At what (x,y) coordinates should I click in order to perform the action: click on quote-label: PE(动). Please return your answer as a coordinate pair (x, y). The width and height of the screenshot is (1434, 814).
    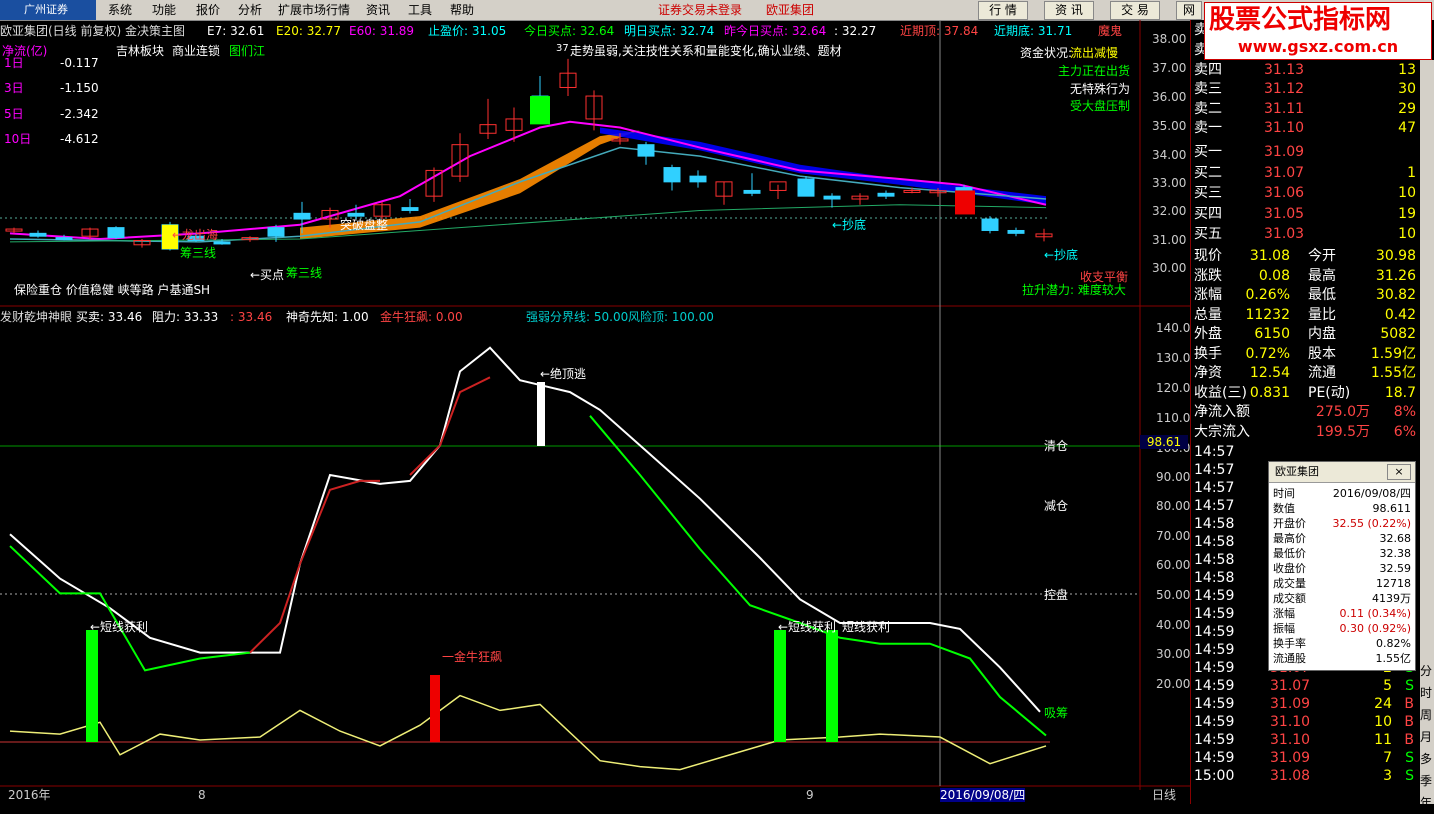
    Looking at the image, I should click on (1329, 392).